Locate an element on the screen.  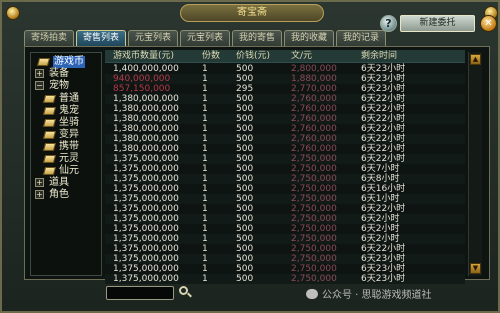
cell-amount: 940,000,000 is located at coordinates (142, 79).